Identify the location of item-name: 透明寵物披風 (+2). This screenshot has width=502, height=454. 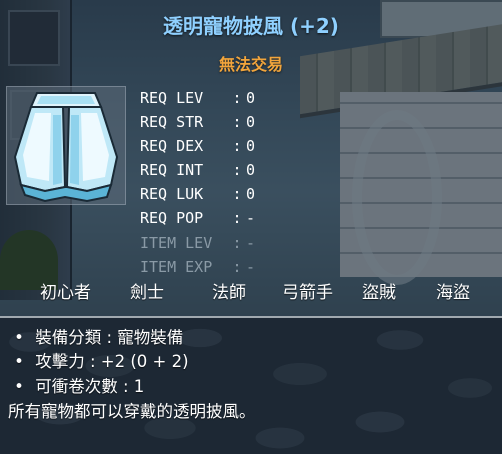
(251, 26).